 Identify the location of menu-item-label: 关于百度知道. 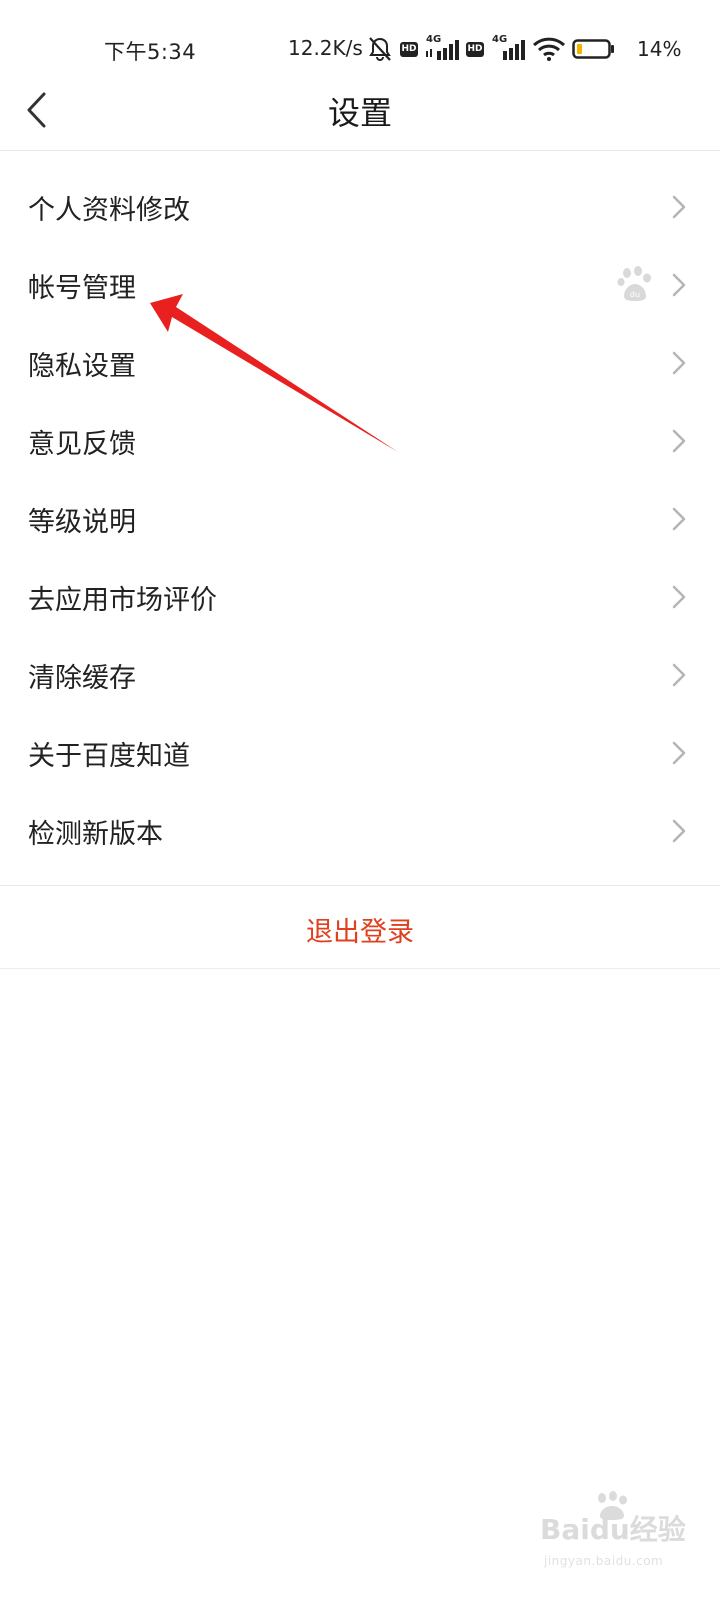
(109, 756).